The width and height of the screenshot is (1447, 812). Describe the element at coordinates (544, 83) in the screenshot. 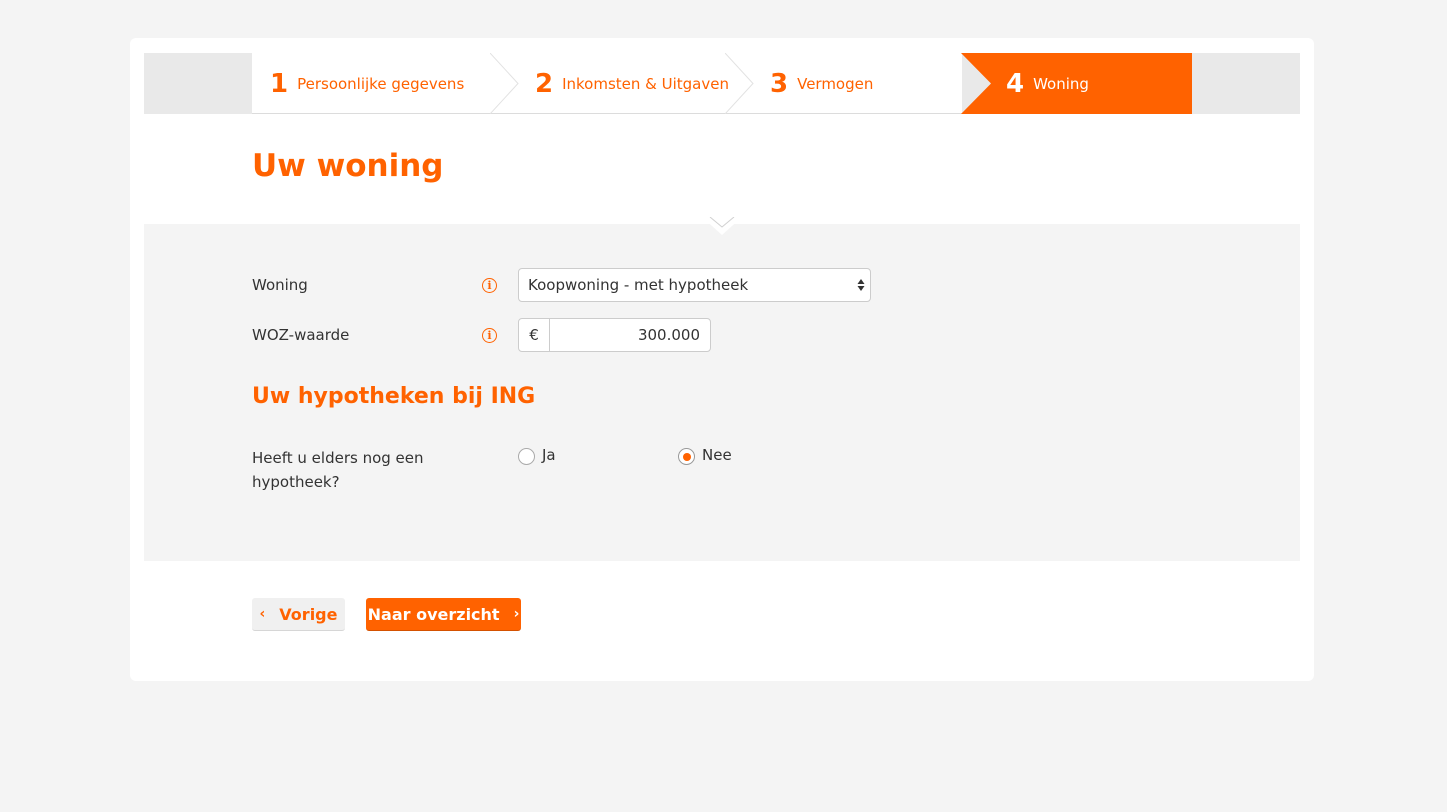

I see `step-number: 2` at that location.